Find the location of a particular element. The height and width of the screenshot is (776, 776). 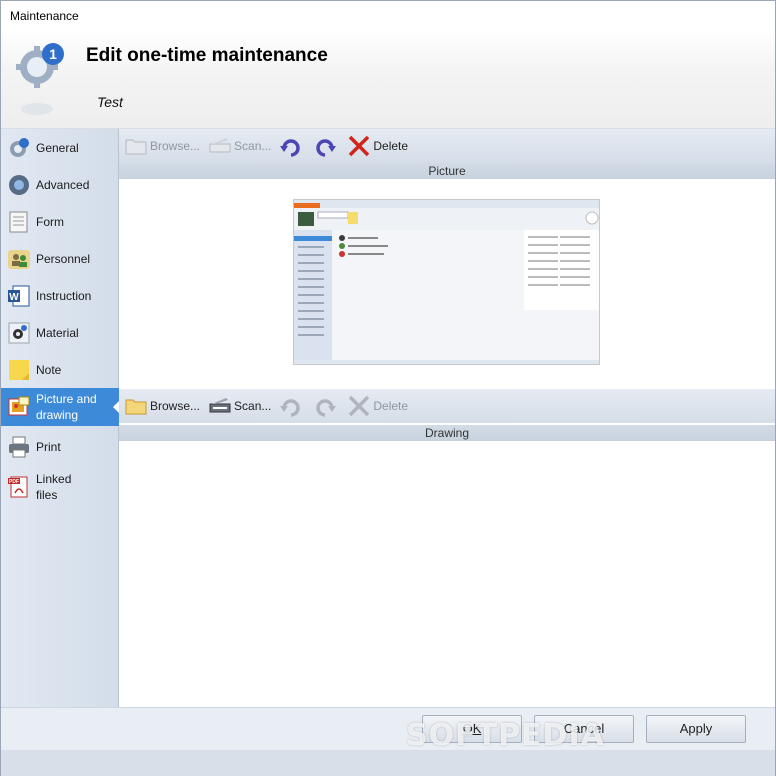

sidebar-item-label: General is located at coordinates (57, 147).